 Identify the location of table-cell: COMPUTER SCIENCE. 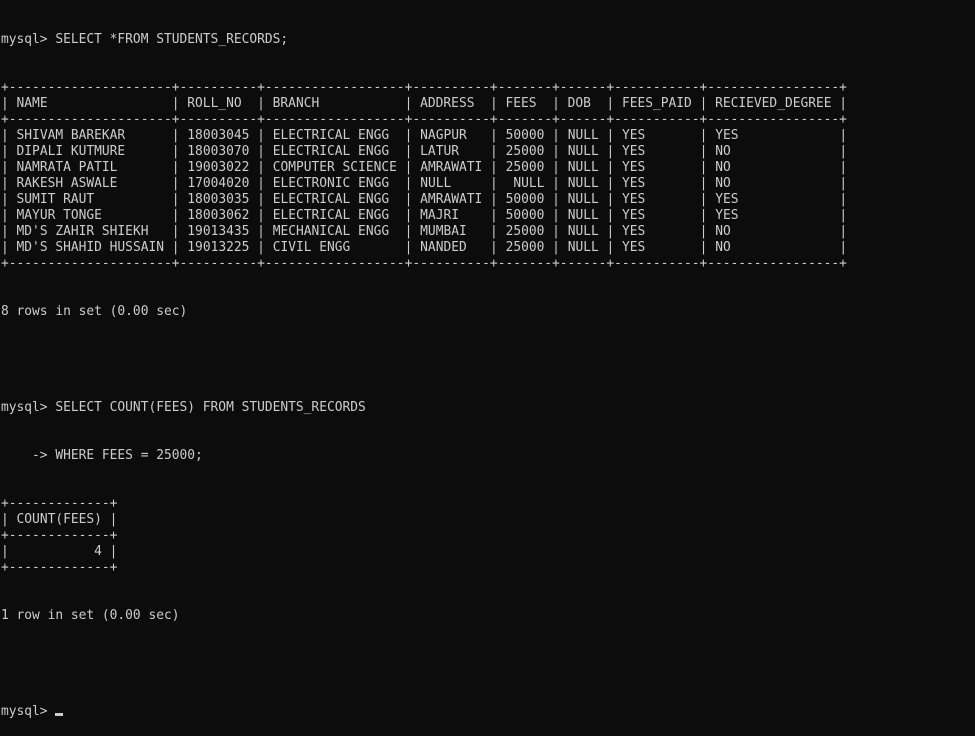
(334, 167).